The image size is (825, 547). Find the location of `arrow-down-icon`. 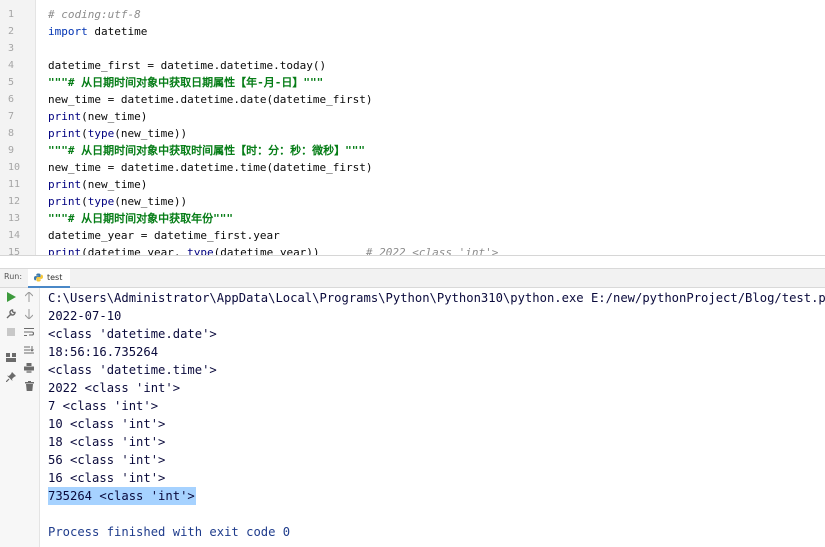

arrow-down-icon is located at coordinates (29, 314).